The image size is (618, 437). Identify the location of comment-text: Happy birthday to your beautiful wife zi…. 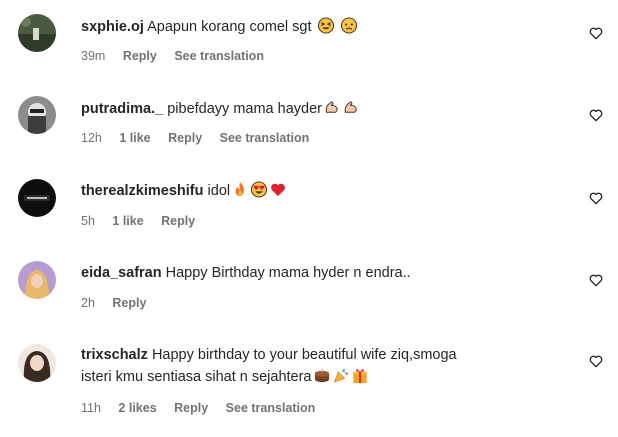
(304, 355).